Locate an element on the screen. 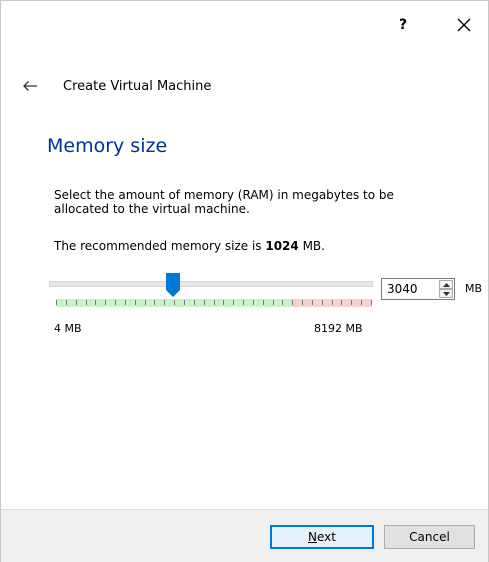 This screenshot has height=562, width=489. slider-min-label: 4 MB is located at coordinates (68, 328).